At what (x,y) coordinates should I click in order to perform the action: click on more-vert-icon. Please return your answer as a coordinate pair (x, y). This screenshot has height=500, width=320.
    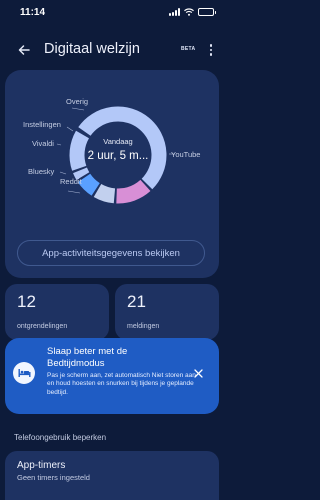
    Looking at the image, I should click on (211, 45).